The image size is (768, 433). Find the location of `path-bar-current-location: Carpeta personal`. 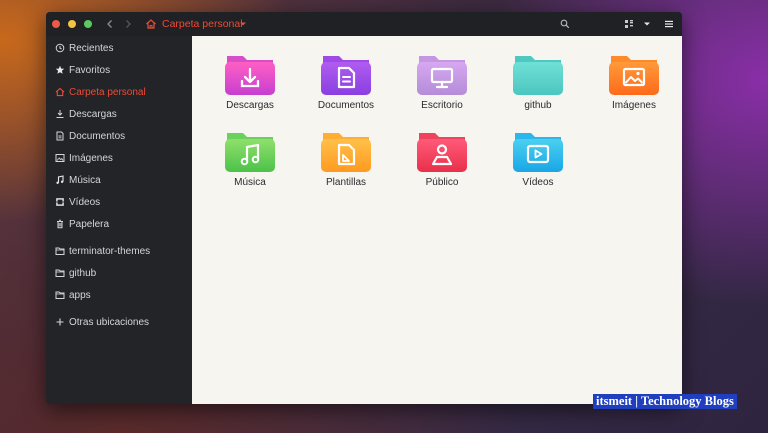

path-bar-current-location: Carpeta personal is located at coordinates (202, 24).